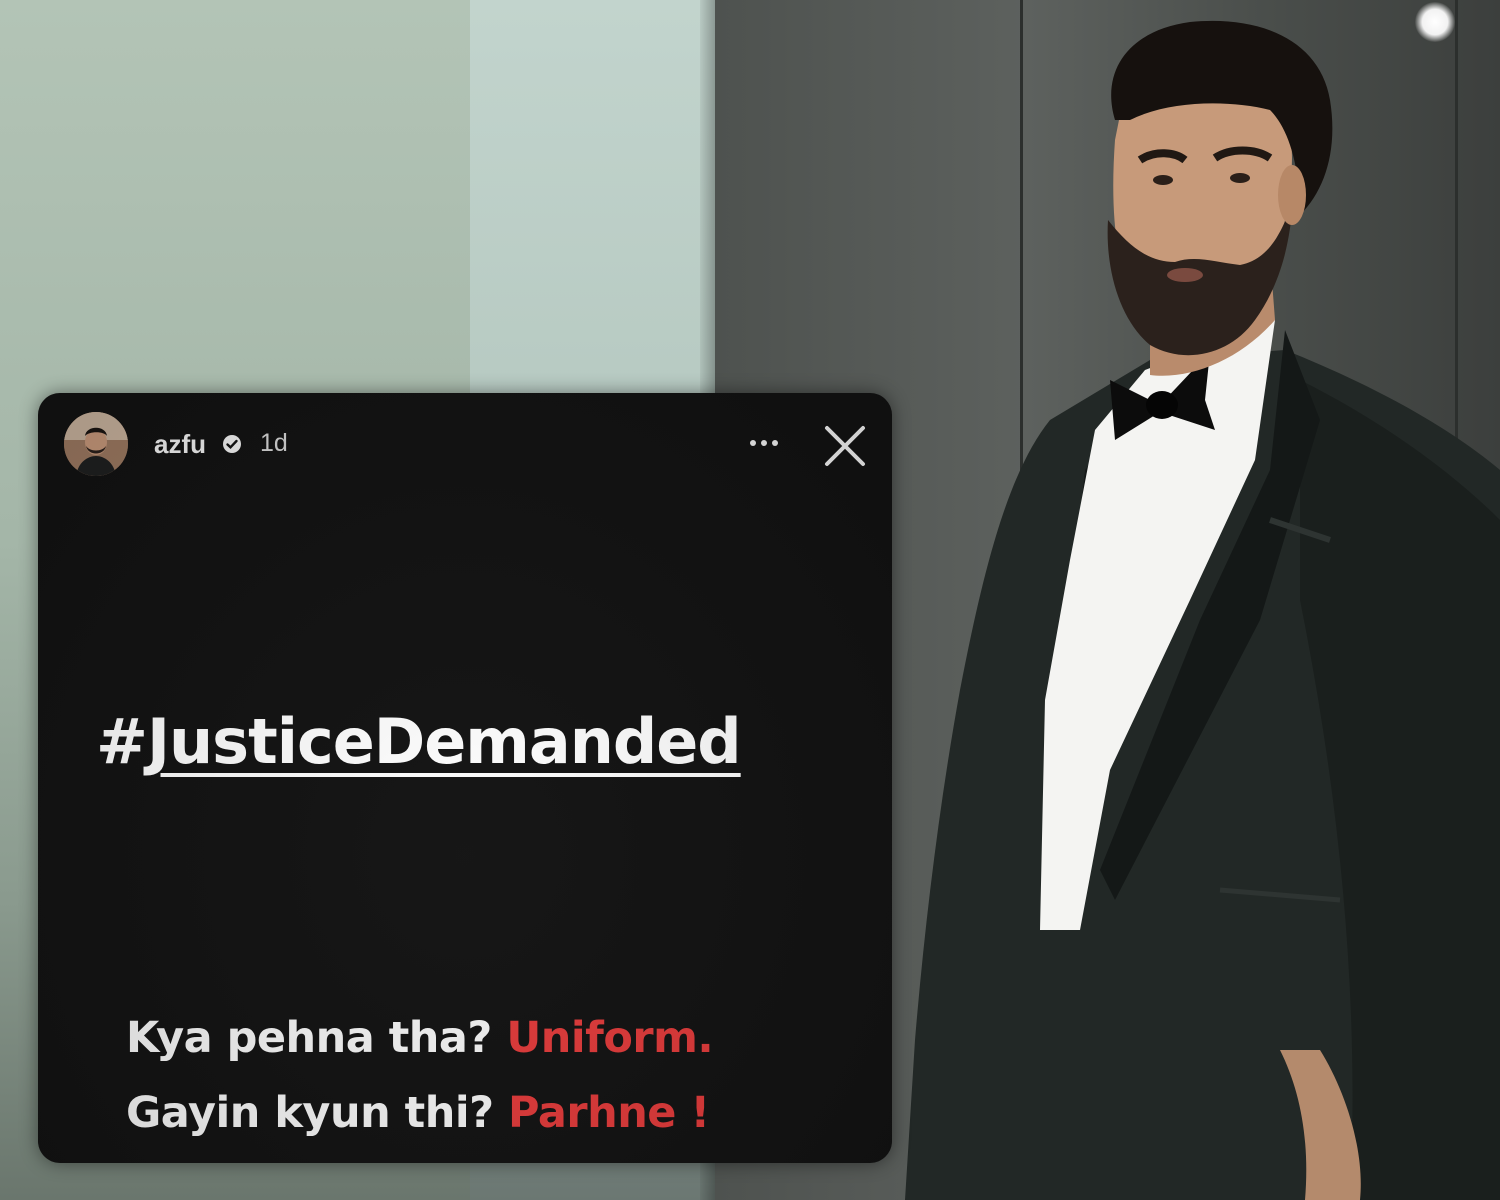  What do you see at coordinates (232, 444) in the screenshot?
I see `verified-badge-icon` at bounding box center [232, 444].